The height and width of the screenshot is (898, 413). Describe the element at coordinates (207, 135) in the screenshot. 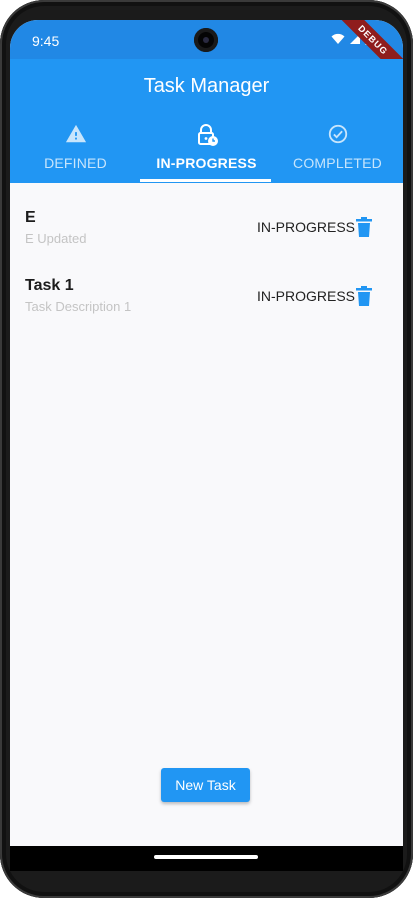

I see `lock-clock-icon` at that location.